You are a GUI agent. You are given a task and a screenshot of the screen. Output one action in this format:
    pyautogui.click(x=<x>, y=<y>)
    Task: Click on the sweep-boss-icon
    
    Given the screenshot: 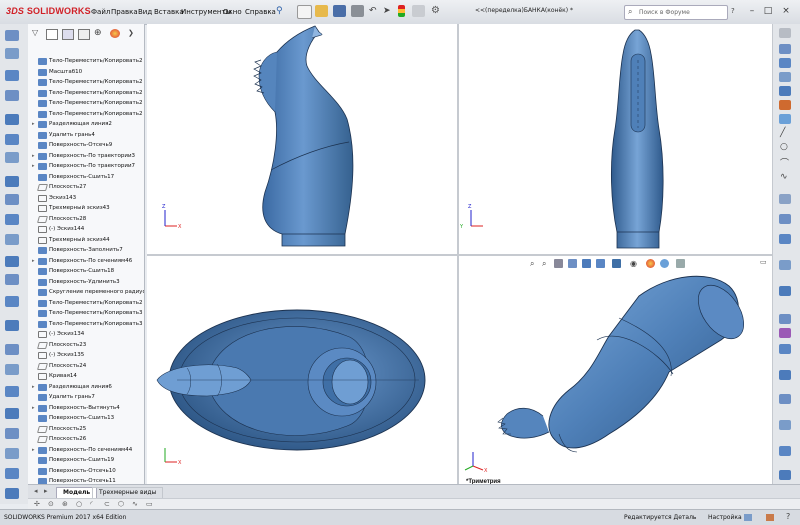 What is the action you would take?
    pyautogui.click(x=12, y=75)
    